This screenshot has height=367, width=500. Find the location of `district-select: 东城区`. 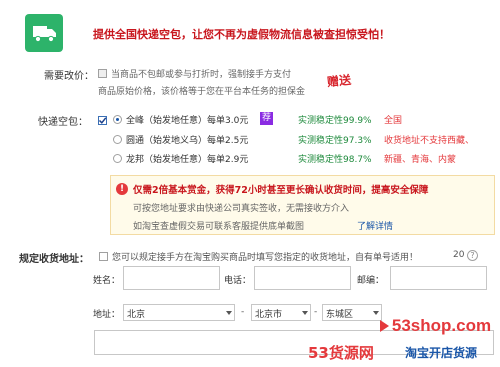

district-select: 东城区 is located at coordinates (352, 312).